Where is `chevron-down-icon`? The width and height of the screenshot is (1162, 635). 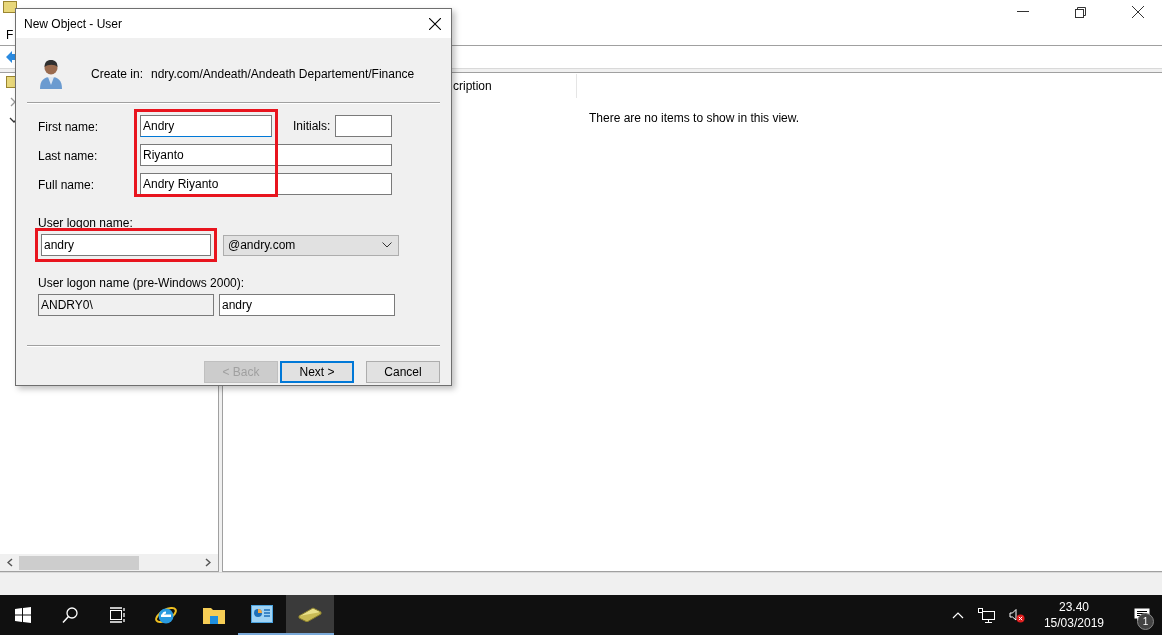 chevron-down-icon is located at coordinates (387, 245).